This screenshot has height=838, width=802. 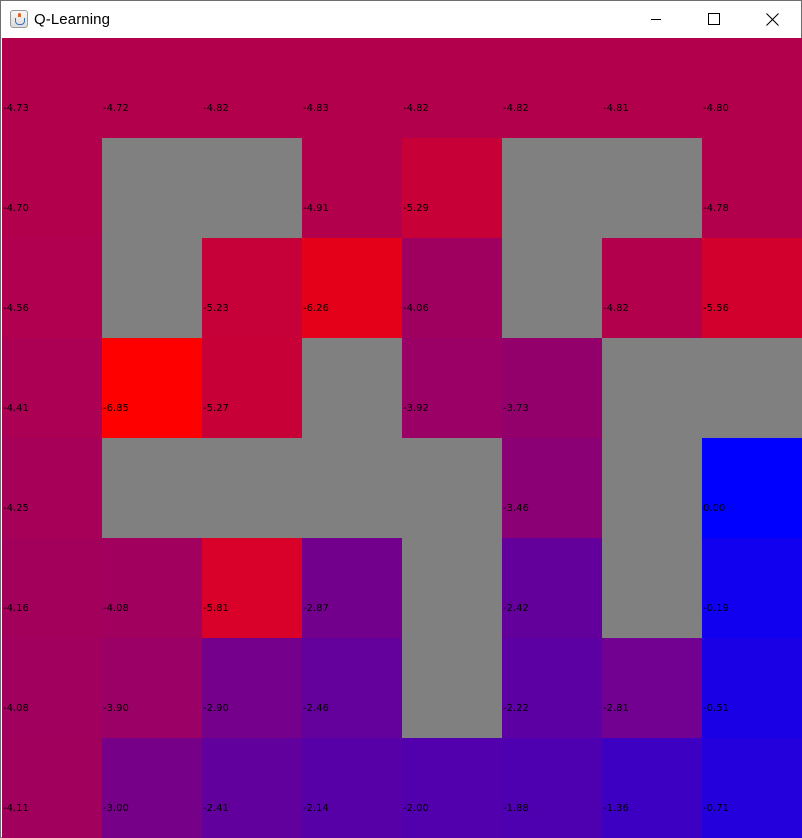 What do you see at coordinates (152, 88) in the screenshot?
I see `state-cell: -4.72` at bounding box center [152, 88].